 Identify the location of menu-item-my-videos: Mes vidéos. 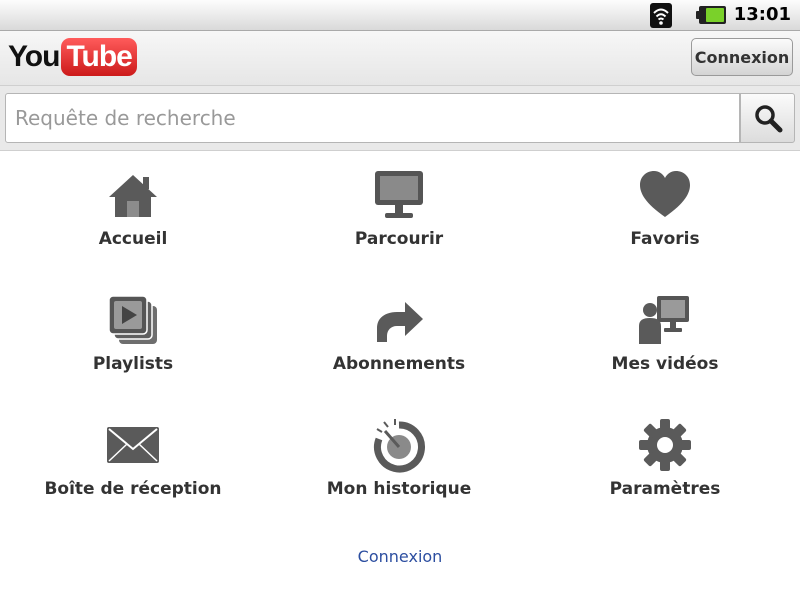
(665, 338).